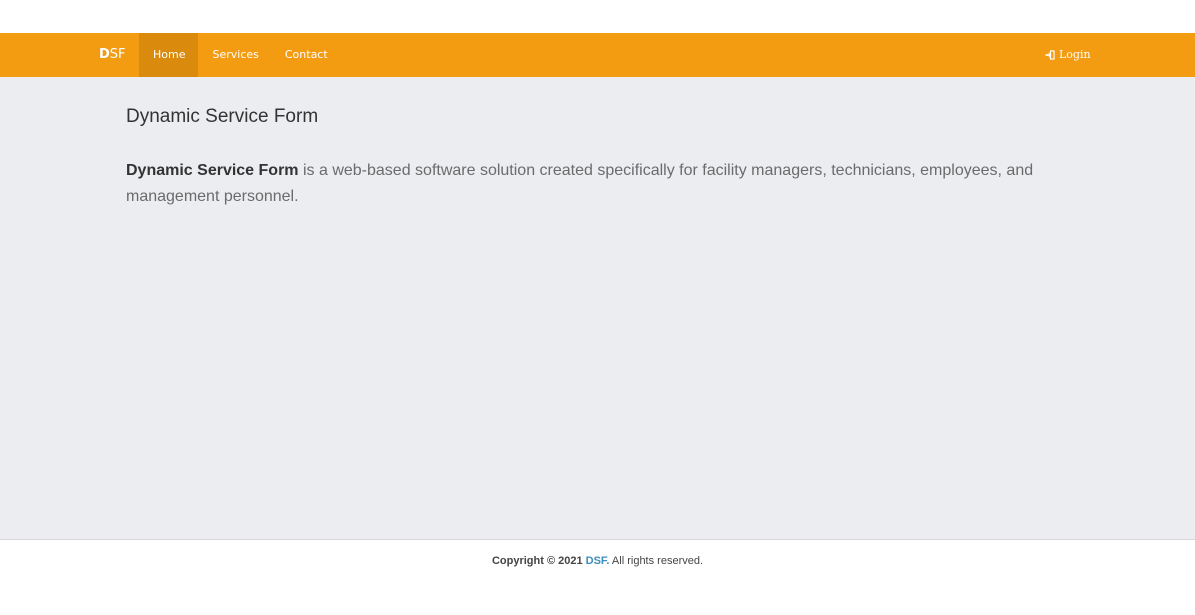 This screenshot has height=615, width=1195. I want to click on top-navbar: DSF Home Services Contact Login, so click(597, 55).